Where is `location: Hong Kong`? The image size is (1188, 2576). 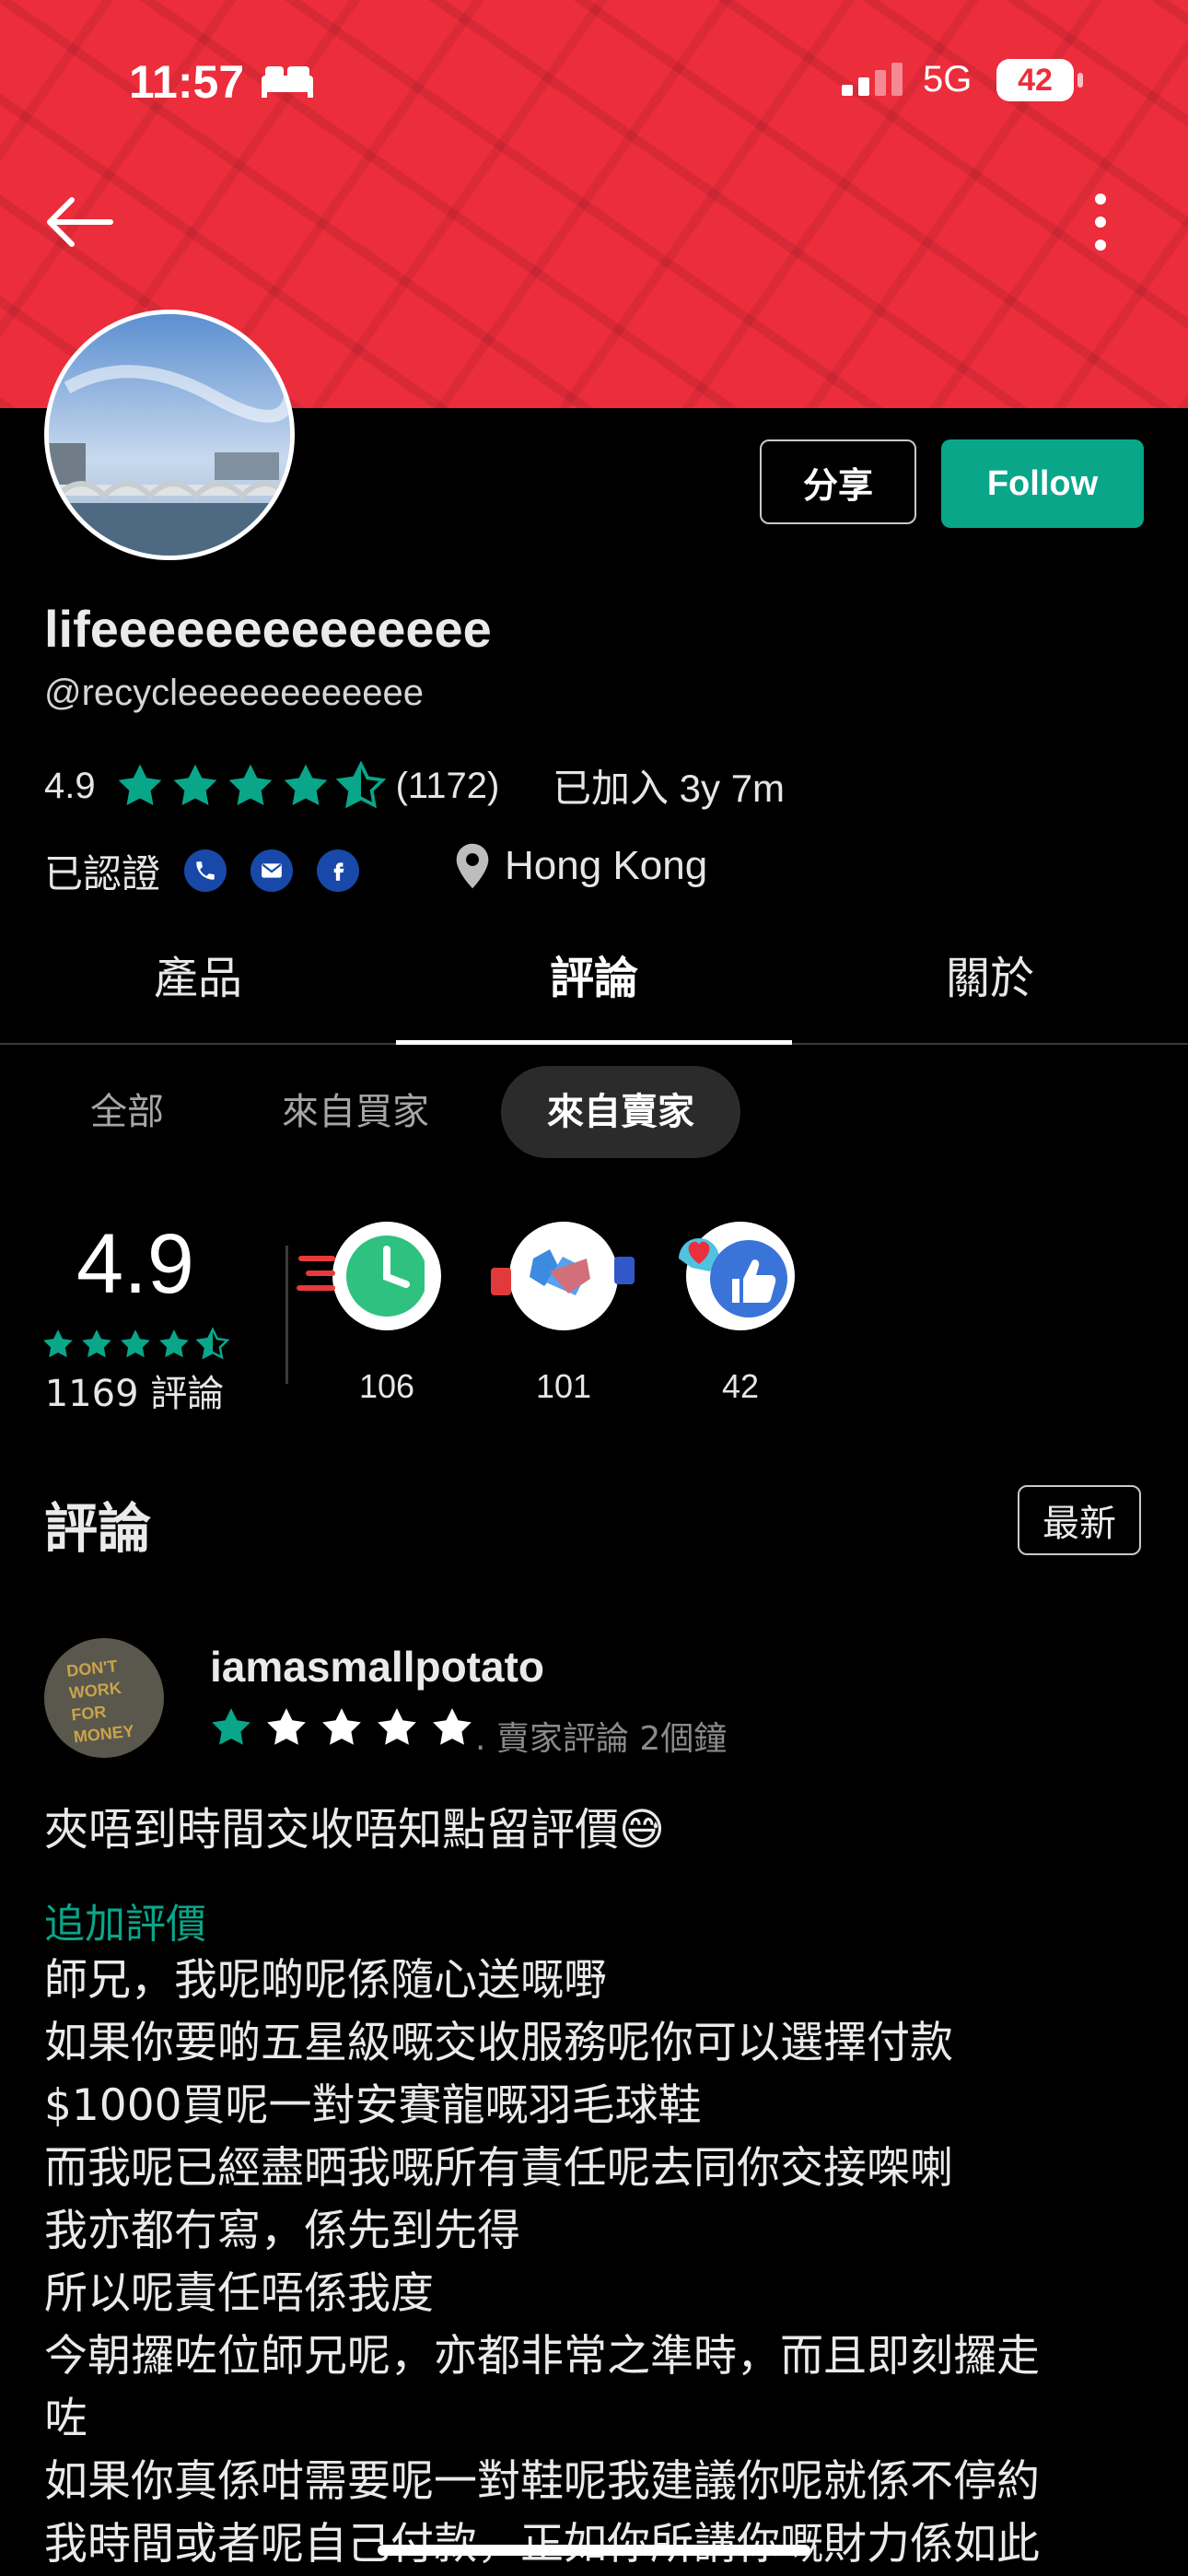
location: Hong Kong is located at coordinates (580, 866).